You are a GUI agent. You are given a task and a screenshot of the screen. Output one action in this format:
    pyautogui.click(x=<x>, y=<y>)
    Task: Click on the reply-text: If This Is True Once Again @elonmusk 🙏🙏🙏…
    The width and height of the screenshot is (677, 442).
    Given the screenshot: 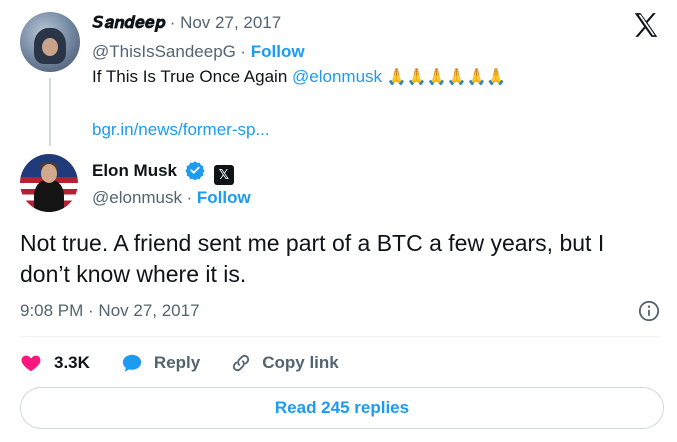 What is the action you would take?
    pyautogui.click(x=299, y=77)
    